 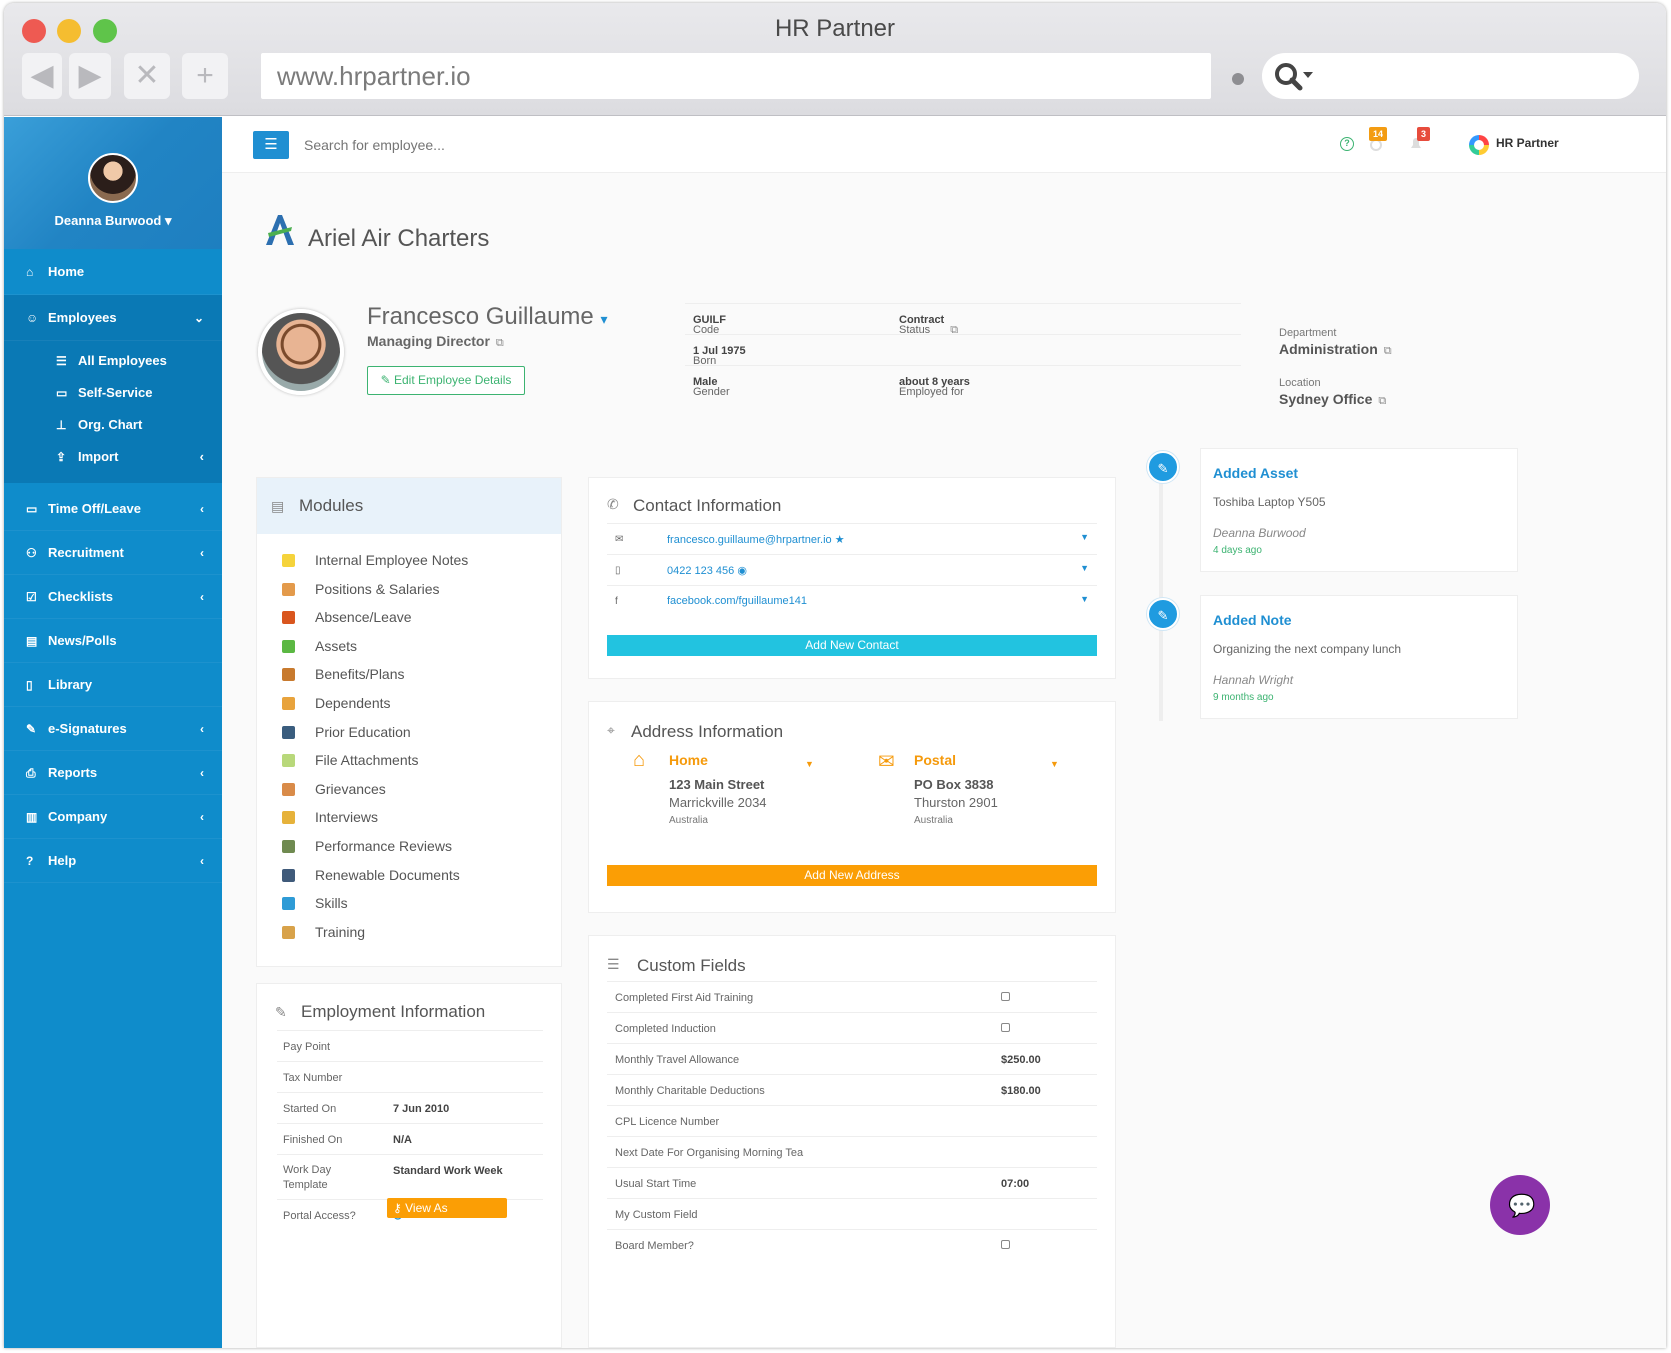 I want to click on module-absence-leave: Absence/Leave, so click(x=409, y=617).